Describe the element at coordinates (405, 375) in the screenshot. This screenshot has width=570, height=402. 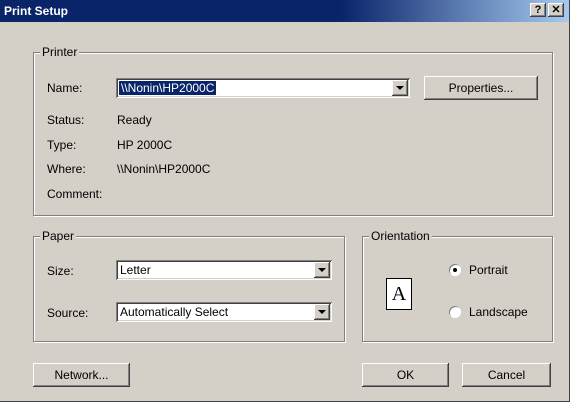
I see `ok-button: OK` at that location.